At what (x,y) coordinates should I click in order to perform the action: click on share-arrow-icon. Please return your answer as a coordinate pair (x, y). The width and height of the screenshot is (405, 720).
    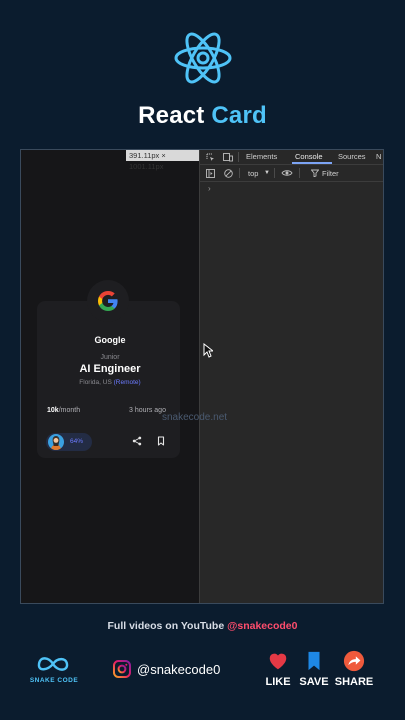
    Looking at the image, I should click on (354, 661).